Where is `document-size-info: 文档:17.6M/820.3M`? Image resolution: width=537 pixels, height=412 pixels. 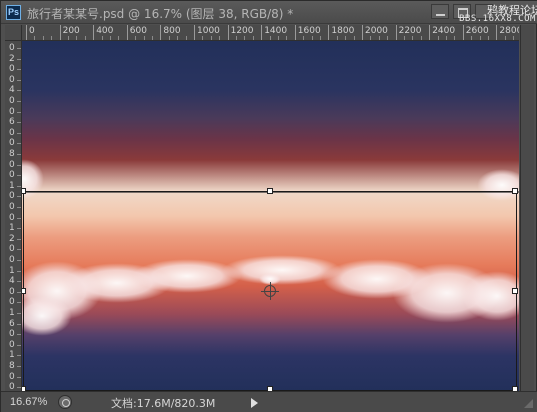
document-size-info: 文档:17.6M/820.3M is located at coordinates (163, 403).